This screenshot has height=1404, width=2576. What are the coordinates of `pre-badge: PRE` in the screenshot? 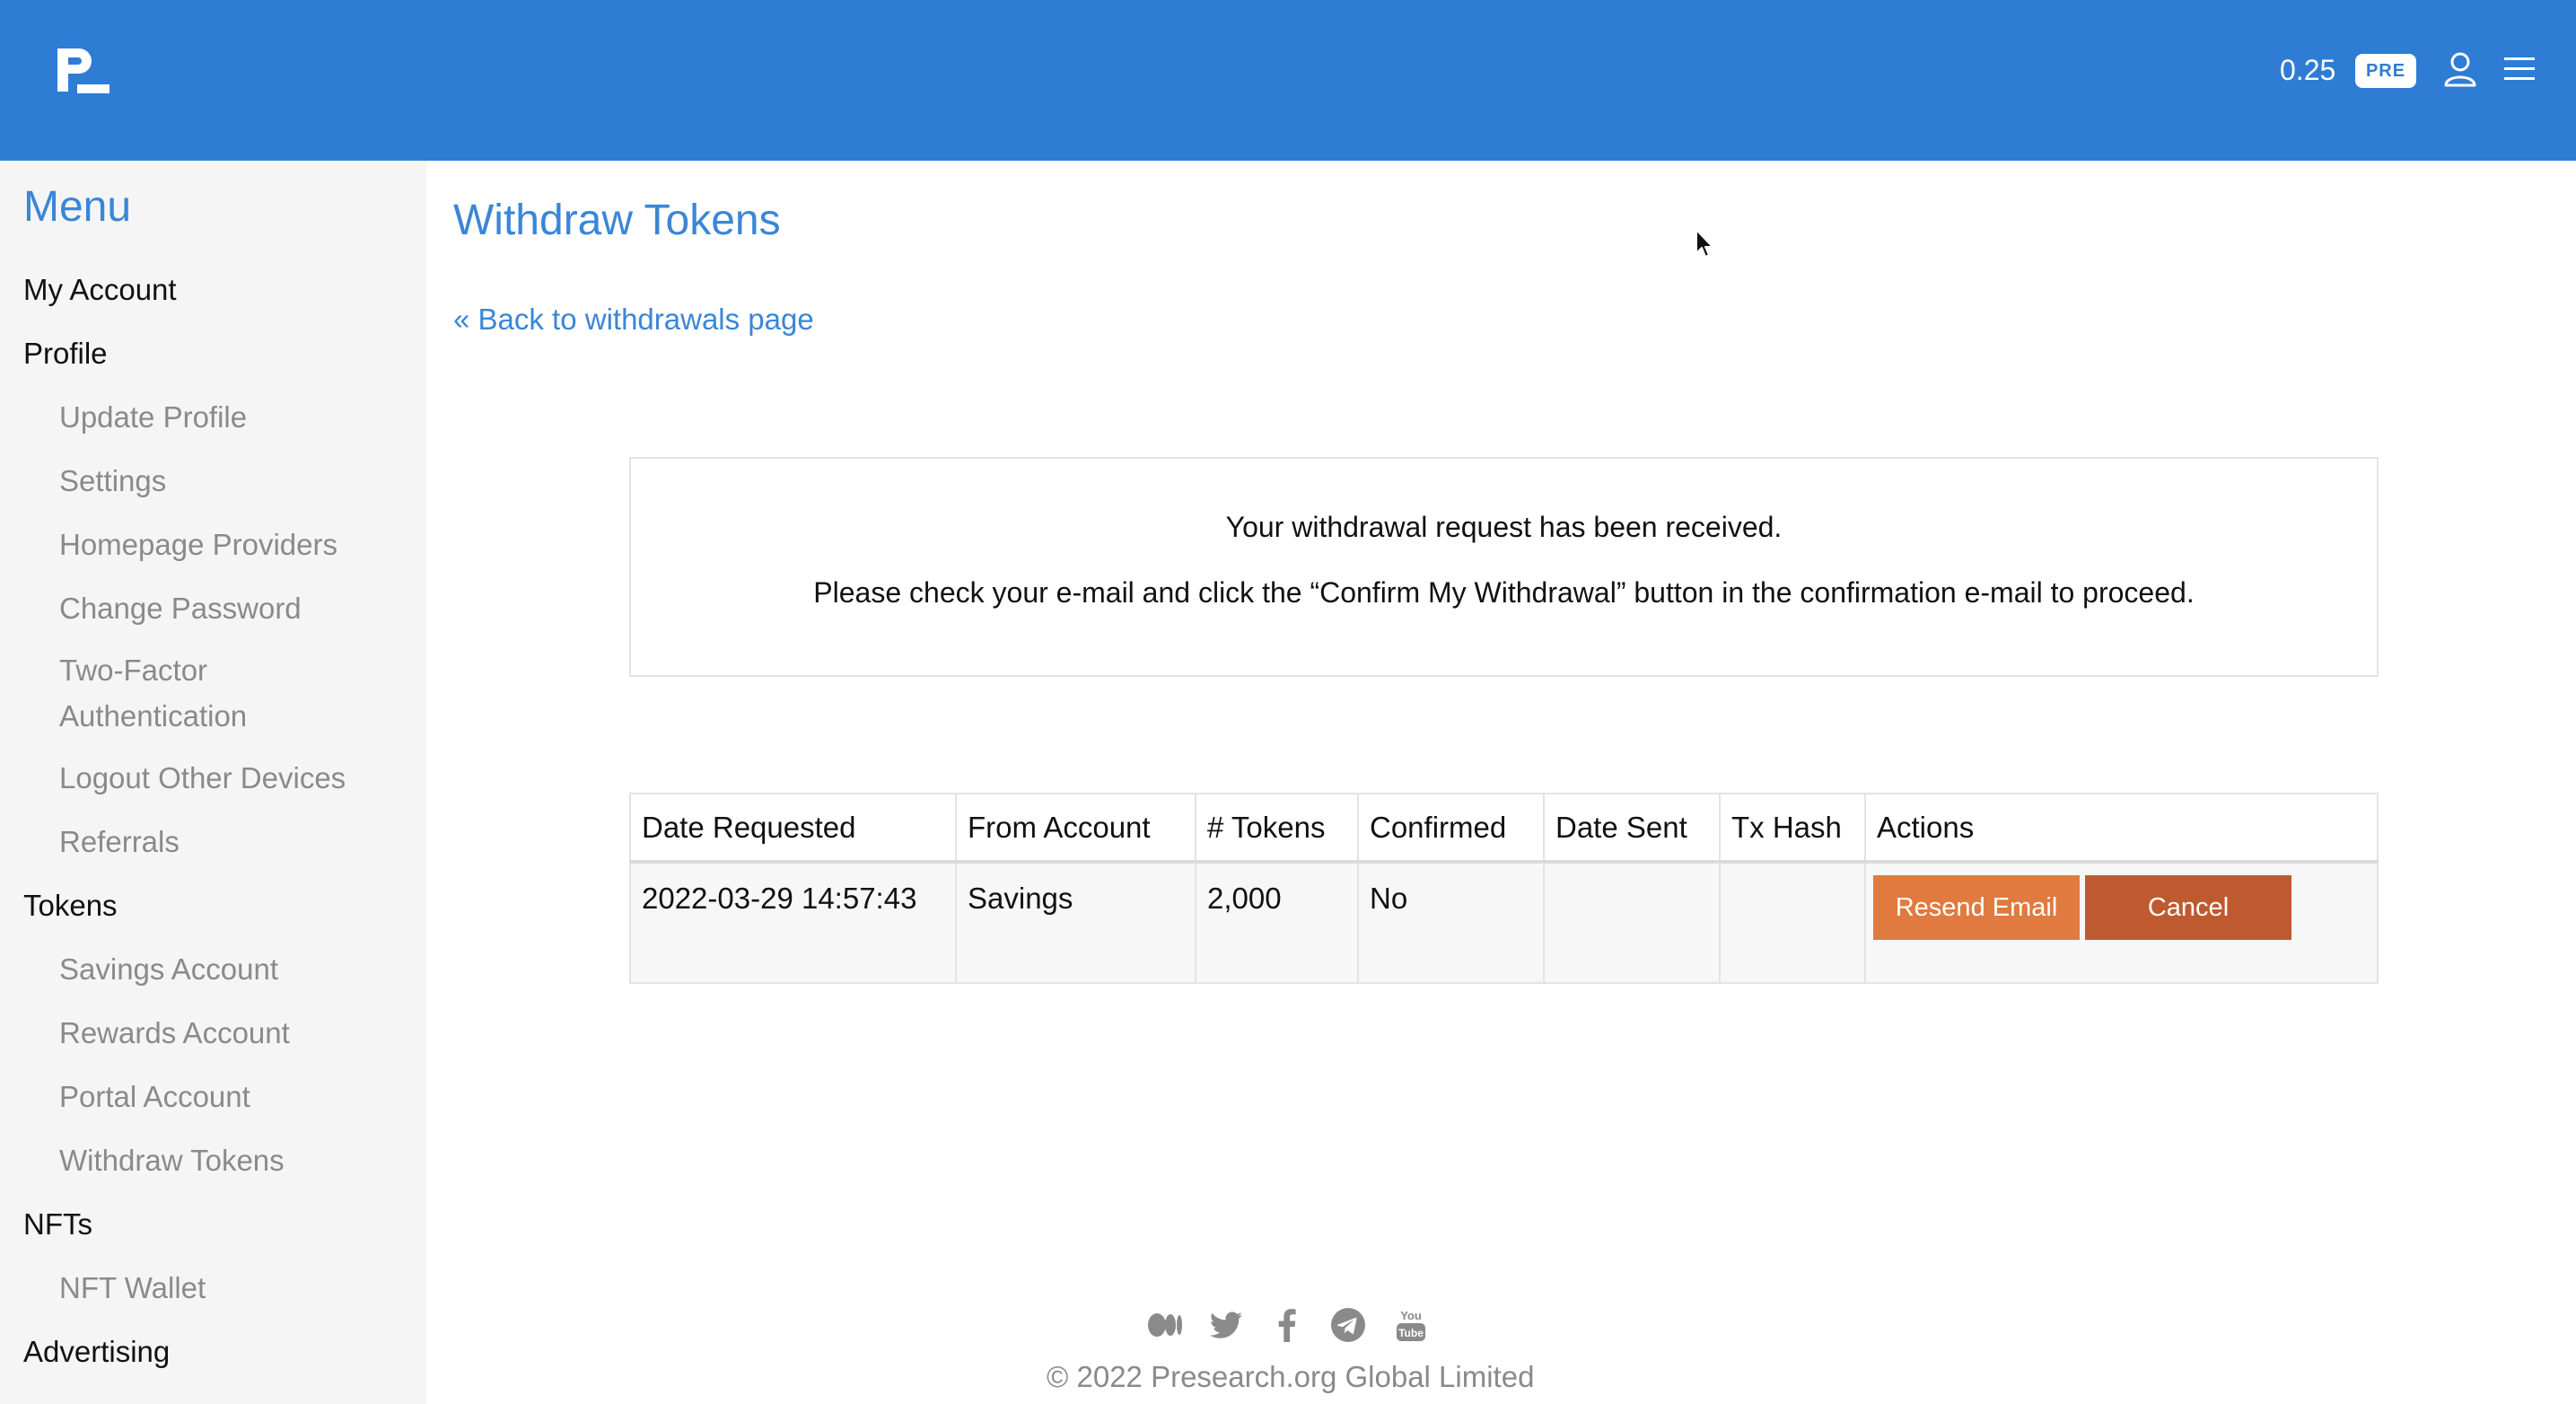 It's located at (2385, 71).